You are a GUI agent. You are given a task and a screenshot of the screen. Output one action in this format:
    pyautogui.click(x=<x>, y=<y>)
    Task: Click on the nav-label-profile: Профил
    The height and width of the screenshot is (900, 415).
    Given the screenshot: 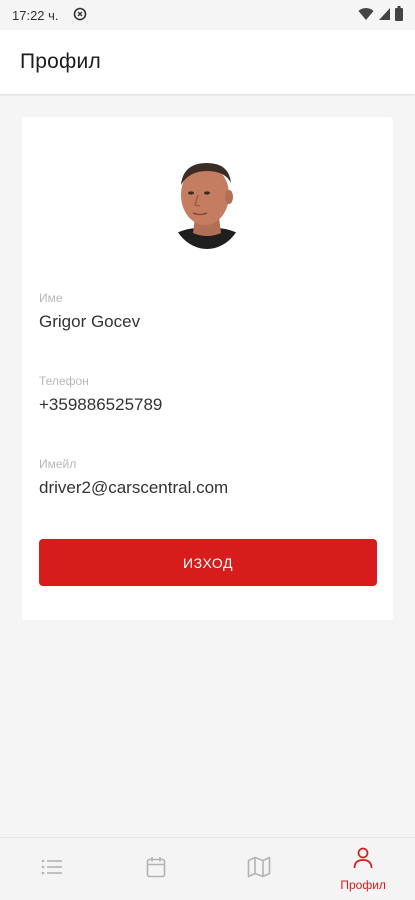 What is the action you would take?
    pyautogui.click(x=363, y=884)
    